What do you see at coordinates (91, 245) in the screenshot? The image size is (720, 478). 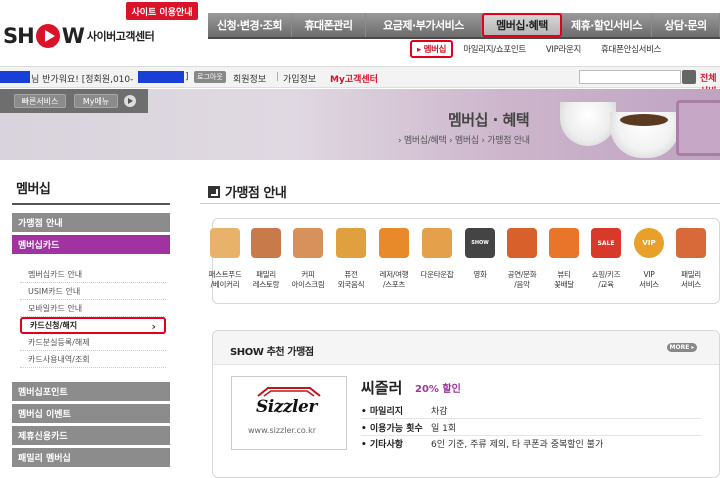 I see `left-nav-main-1: 멤버십카드` at bounding box center [91, 245].